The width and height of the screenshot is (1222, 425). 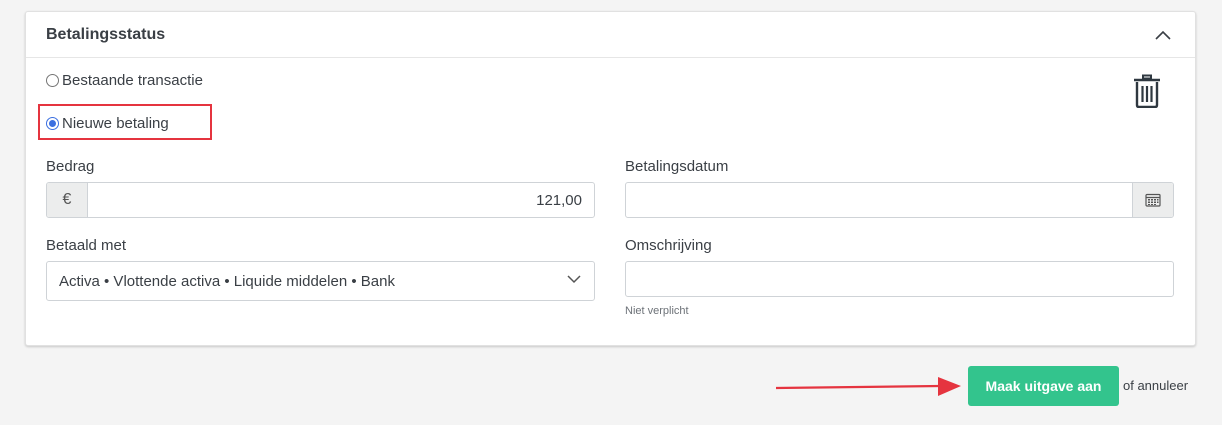 I want to click on currency-addon: €, so click(x=67, y=200).